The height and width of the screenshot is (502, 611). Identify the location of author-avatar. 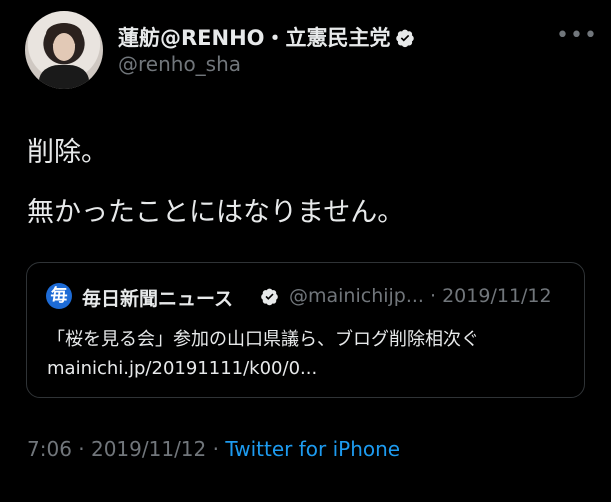
(64, 50).